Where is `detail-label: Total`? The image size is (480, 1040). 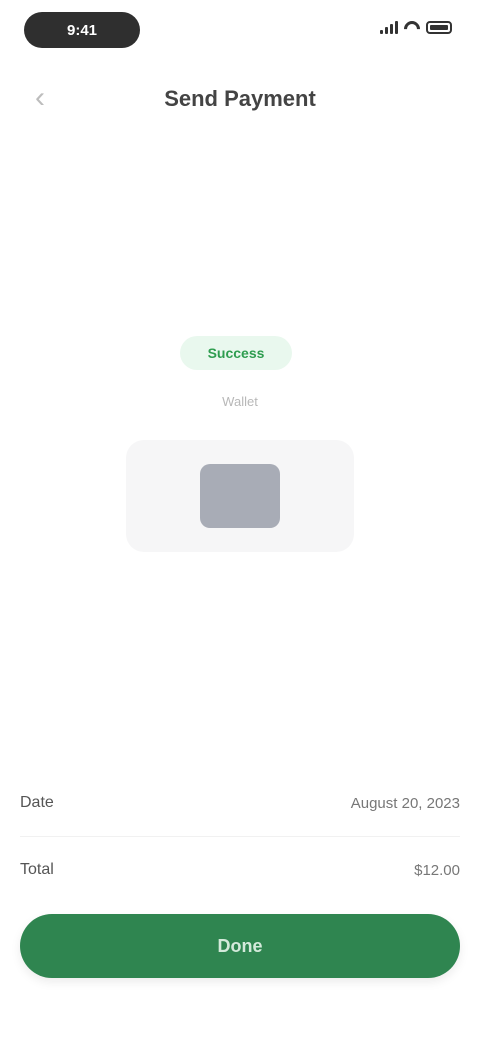
detail-label: Total is located at coordinates (37, 869).